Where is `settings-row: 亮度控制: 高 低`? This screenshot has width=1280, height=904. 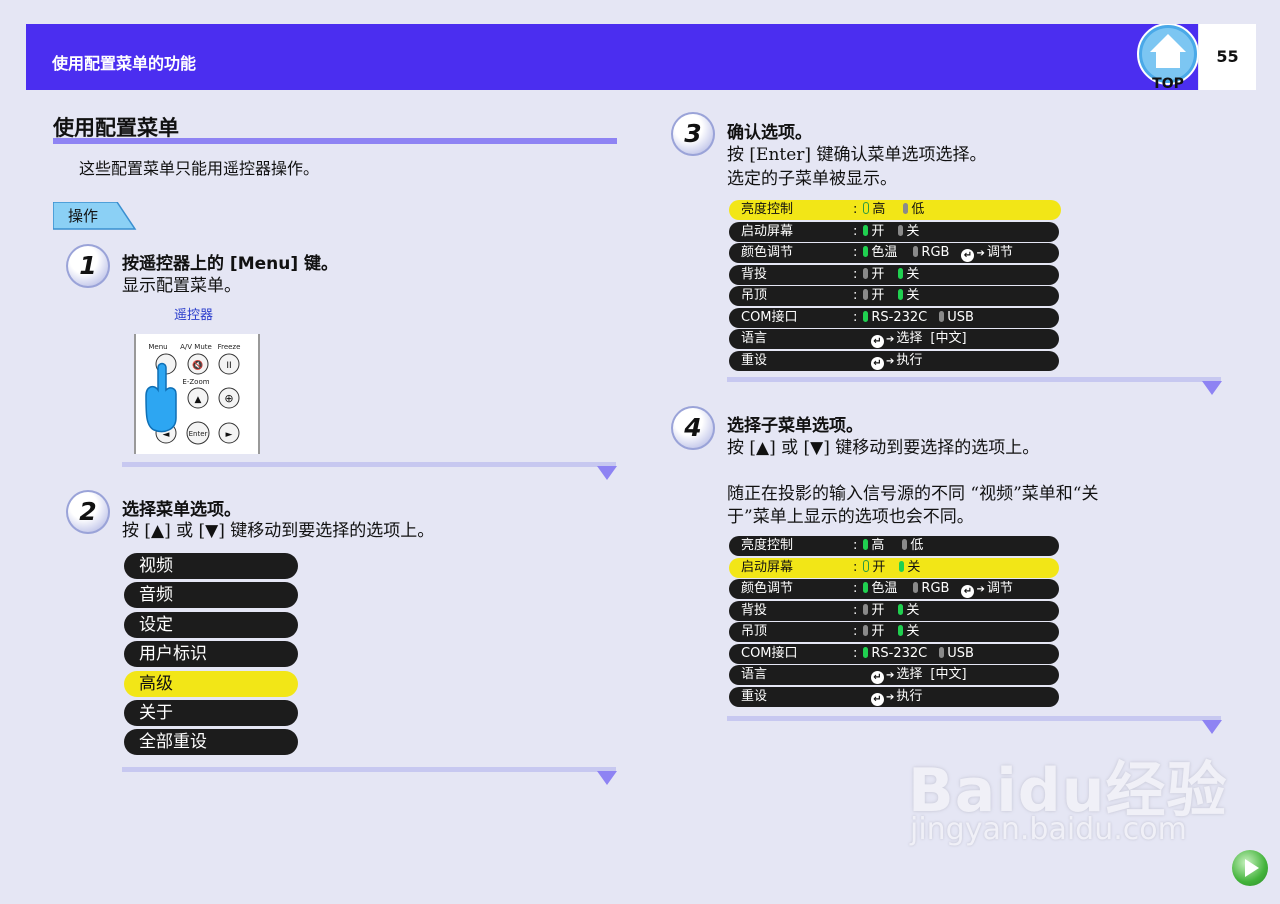 settings-row: 亮度控制: 高 低 is located at coordinates (894, 546).